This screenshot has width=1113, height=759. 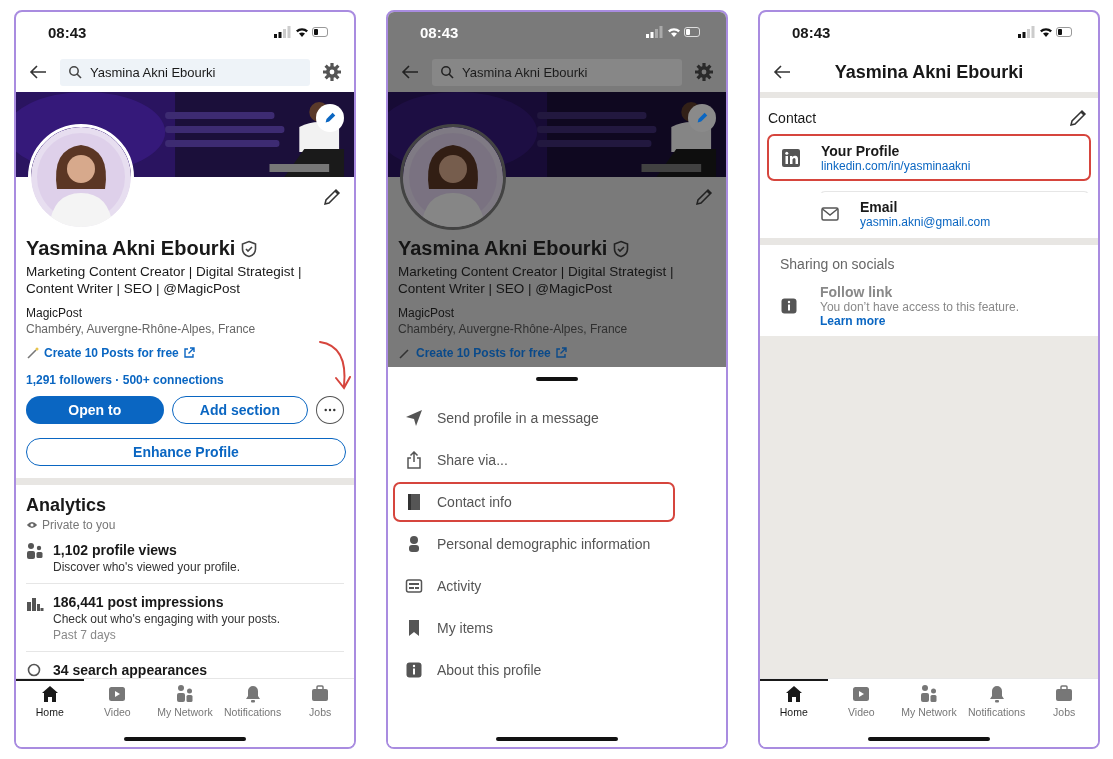 What do you see at coordinates (920, 307) in the screenshot?
I see `setting-description: You don’t have access to this feature.` at bounding box center [920, 307].